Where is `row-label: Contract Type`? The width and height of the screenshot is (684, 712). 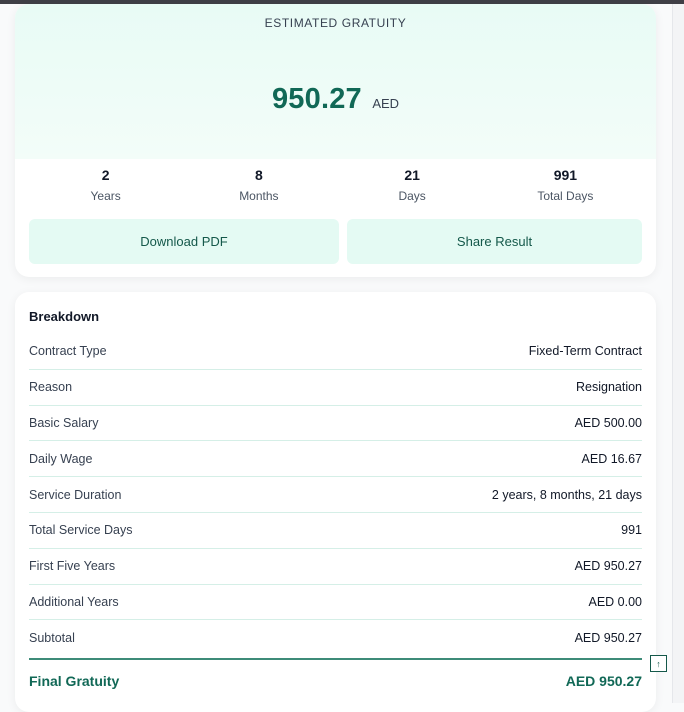
row-label: Contract Type is located at coordinates (68, 351).